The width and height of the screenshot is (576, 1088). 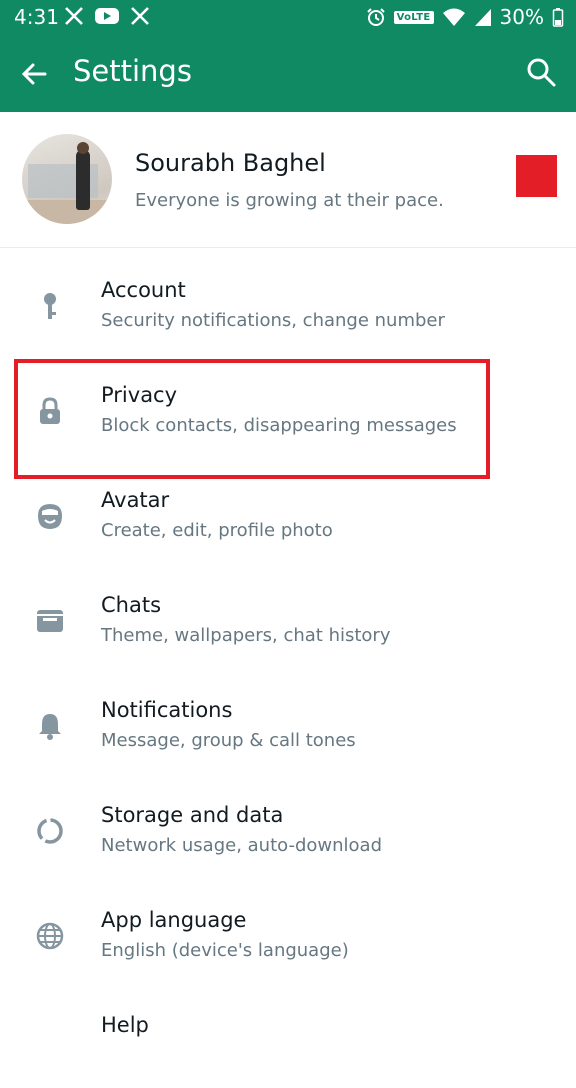 What do you see at coordinates (288, 615) in the screenshot?
I see `settings-item-chats: Chats Theme, wallpapers, chat history` at bounding box center [288, 615].